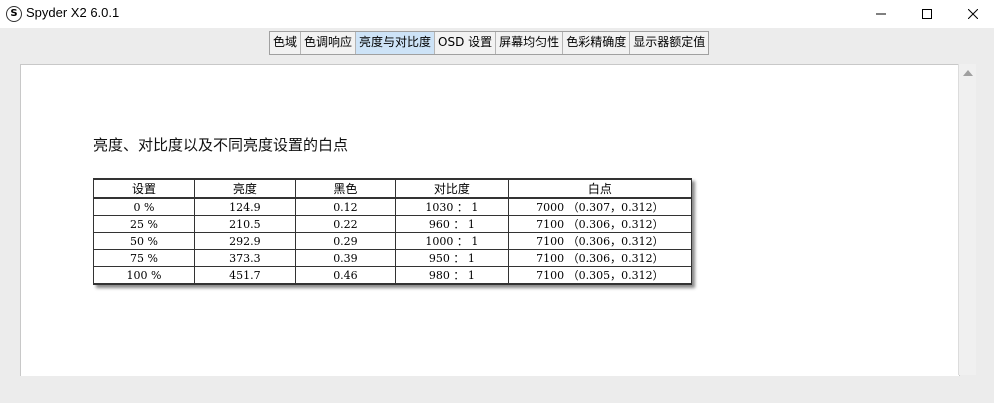  I want to click on window-title: Spyder X2 6.0.1, so click(73, 12).